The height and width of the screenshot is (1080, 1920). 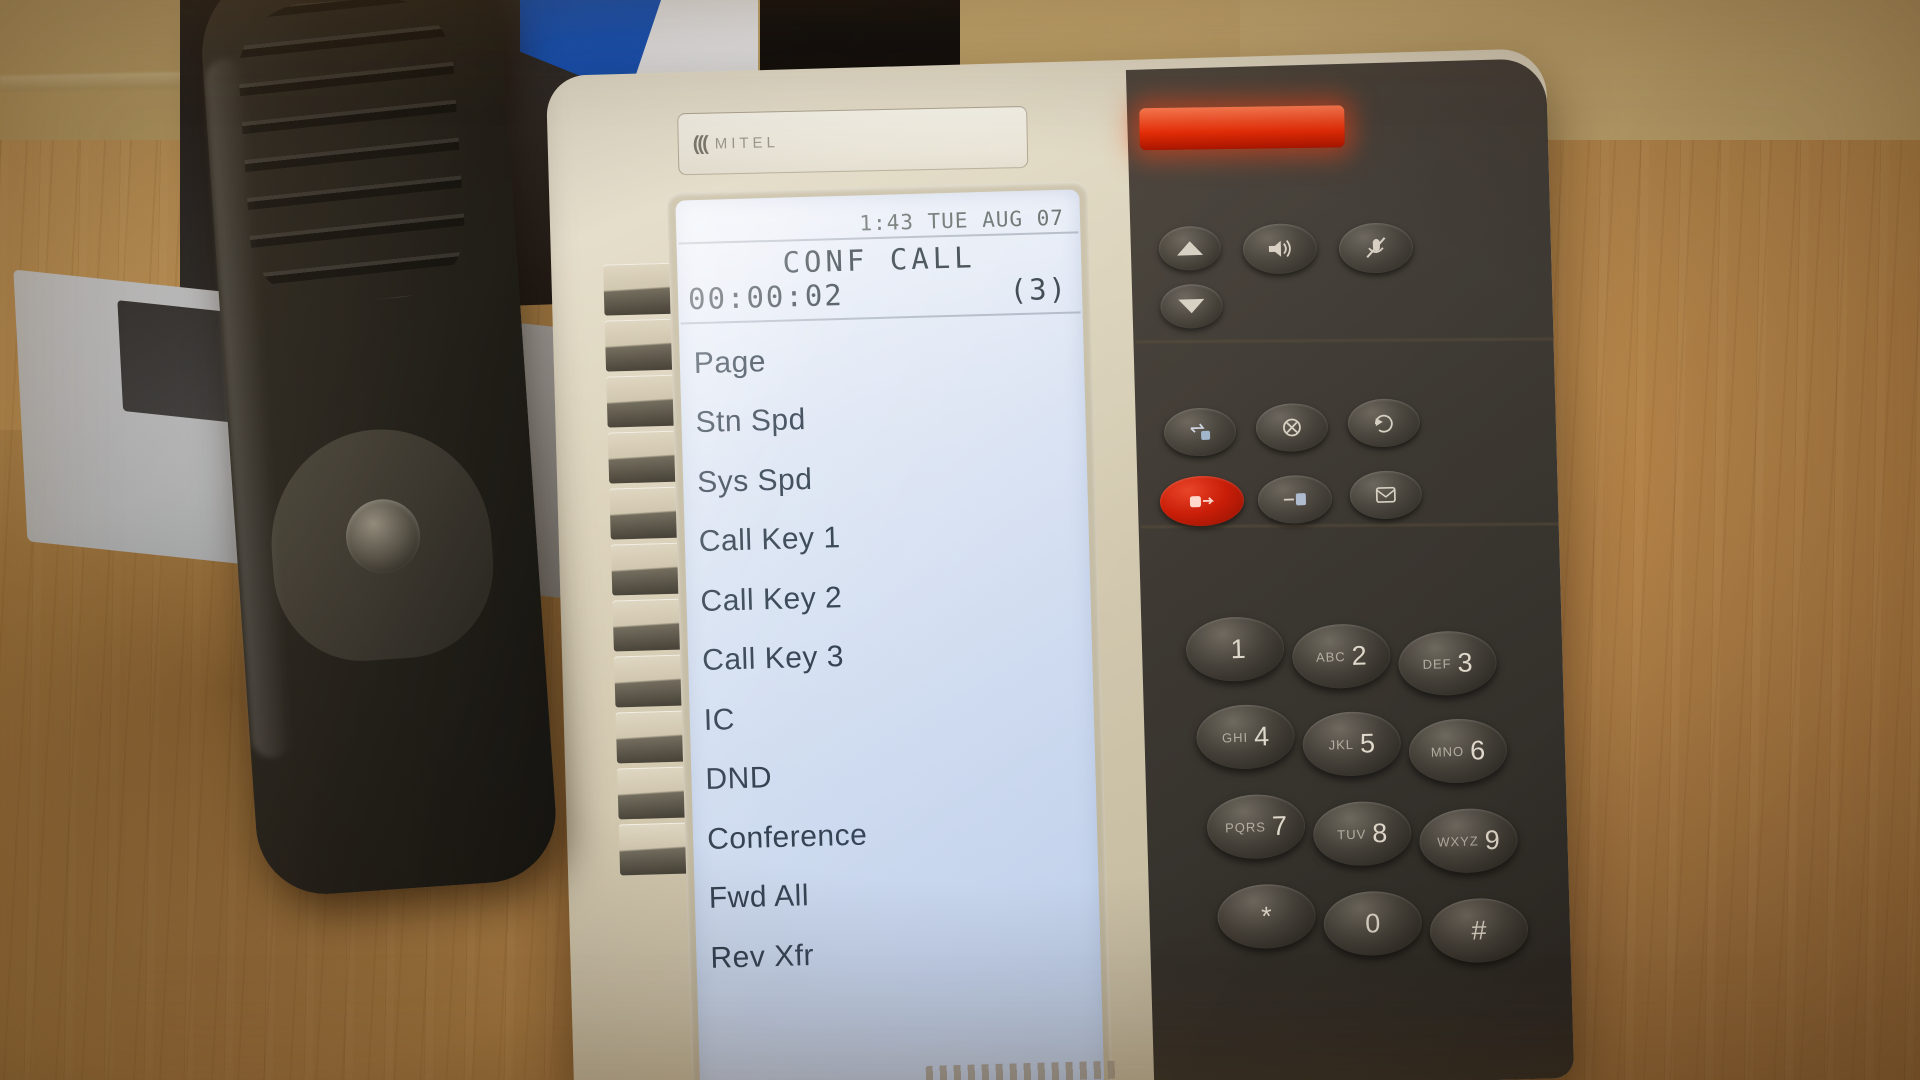 What do you see at coordinates (906, 953) in the screenshot?
I see `menu-item-rev-xfr: Rev Xfr` at bounding box center [906, 953].